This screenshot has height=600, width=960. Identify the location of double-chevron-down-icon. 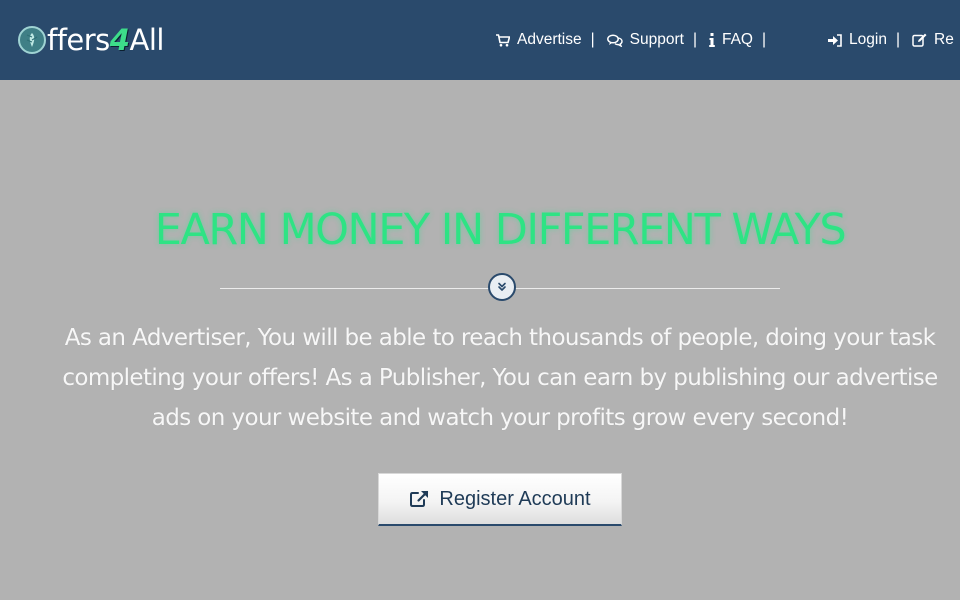
(502, 286).